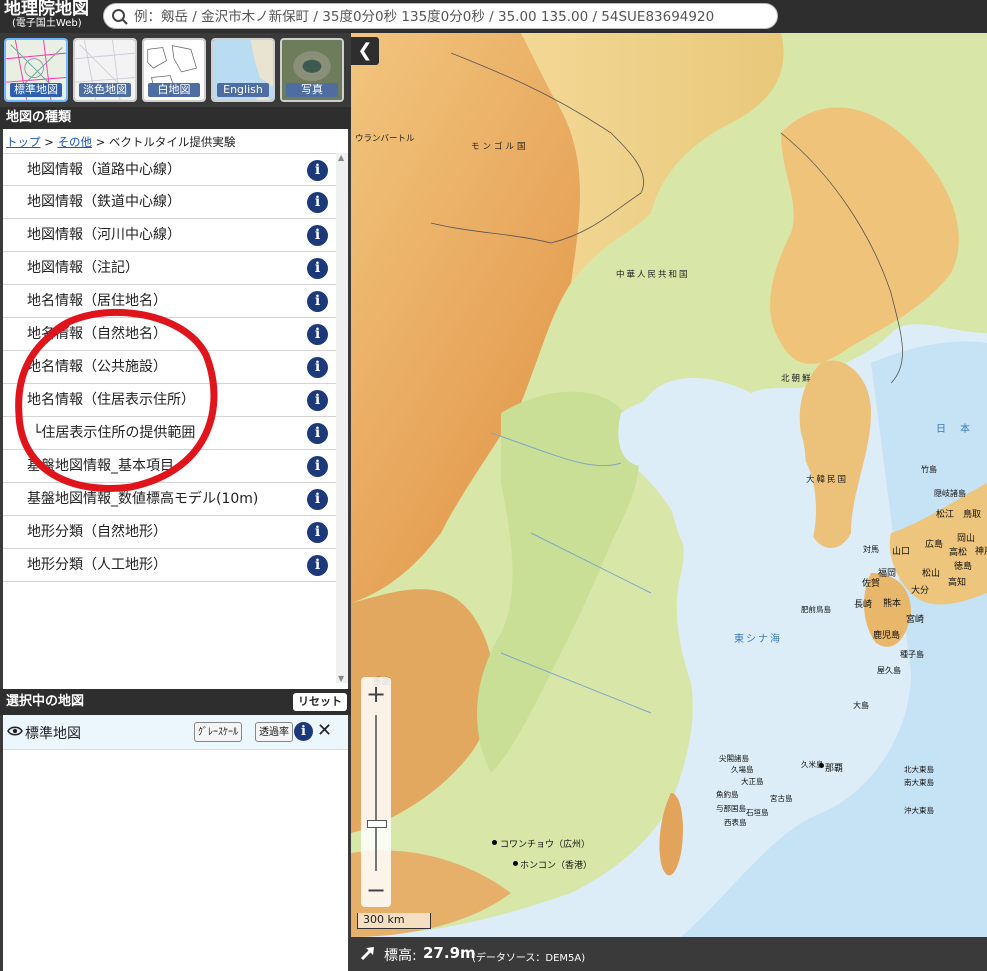 The width and height of the screenshot is (987, 971). What do you see at coordinates (889, 670) in the screenshot?
I see `map-label-yakushima: 屋久島` at bounding box center [889, 670].